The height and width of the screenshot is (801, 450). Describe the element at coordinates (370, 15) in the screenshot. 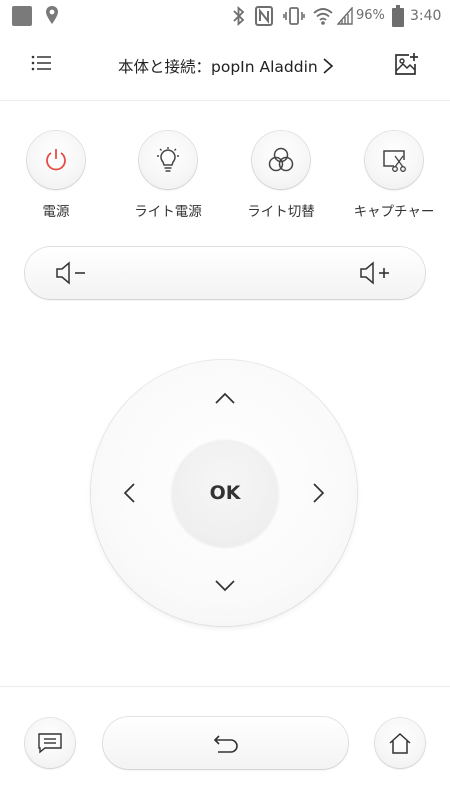

I see `battery-percent: 96%` at that location.